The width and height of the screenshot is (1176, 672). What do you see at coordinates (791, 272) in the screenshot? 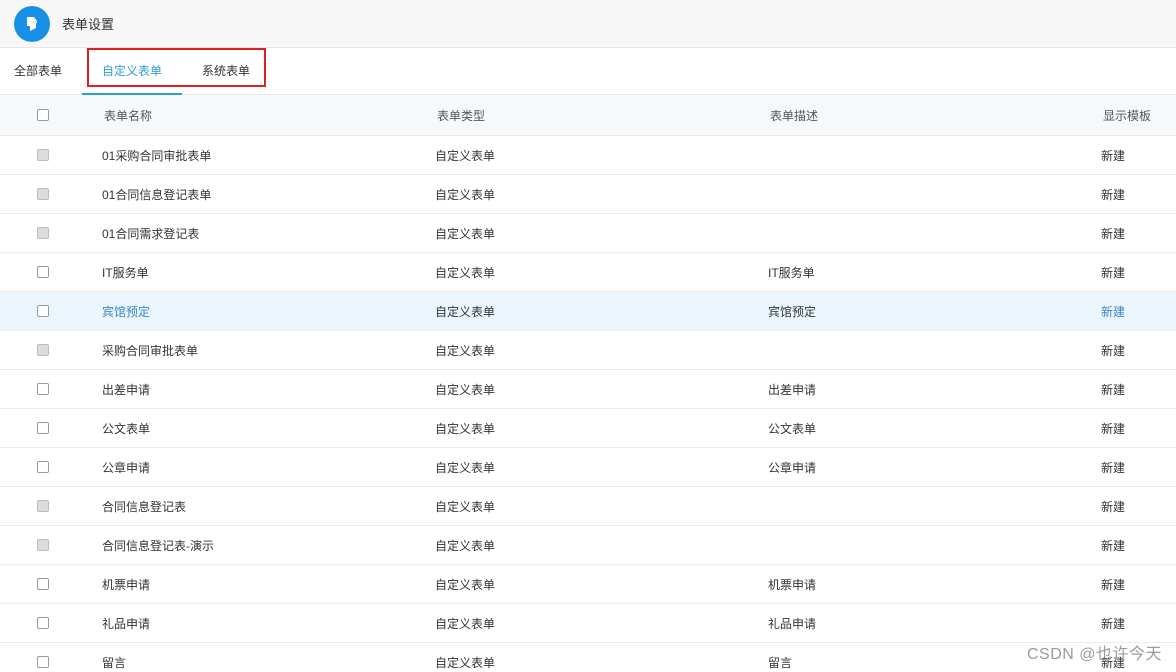
I see `form-description: IT服务单` at bounding box center [791, 272].